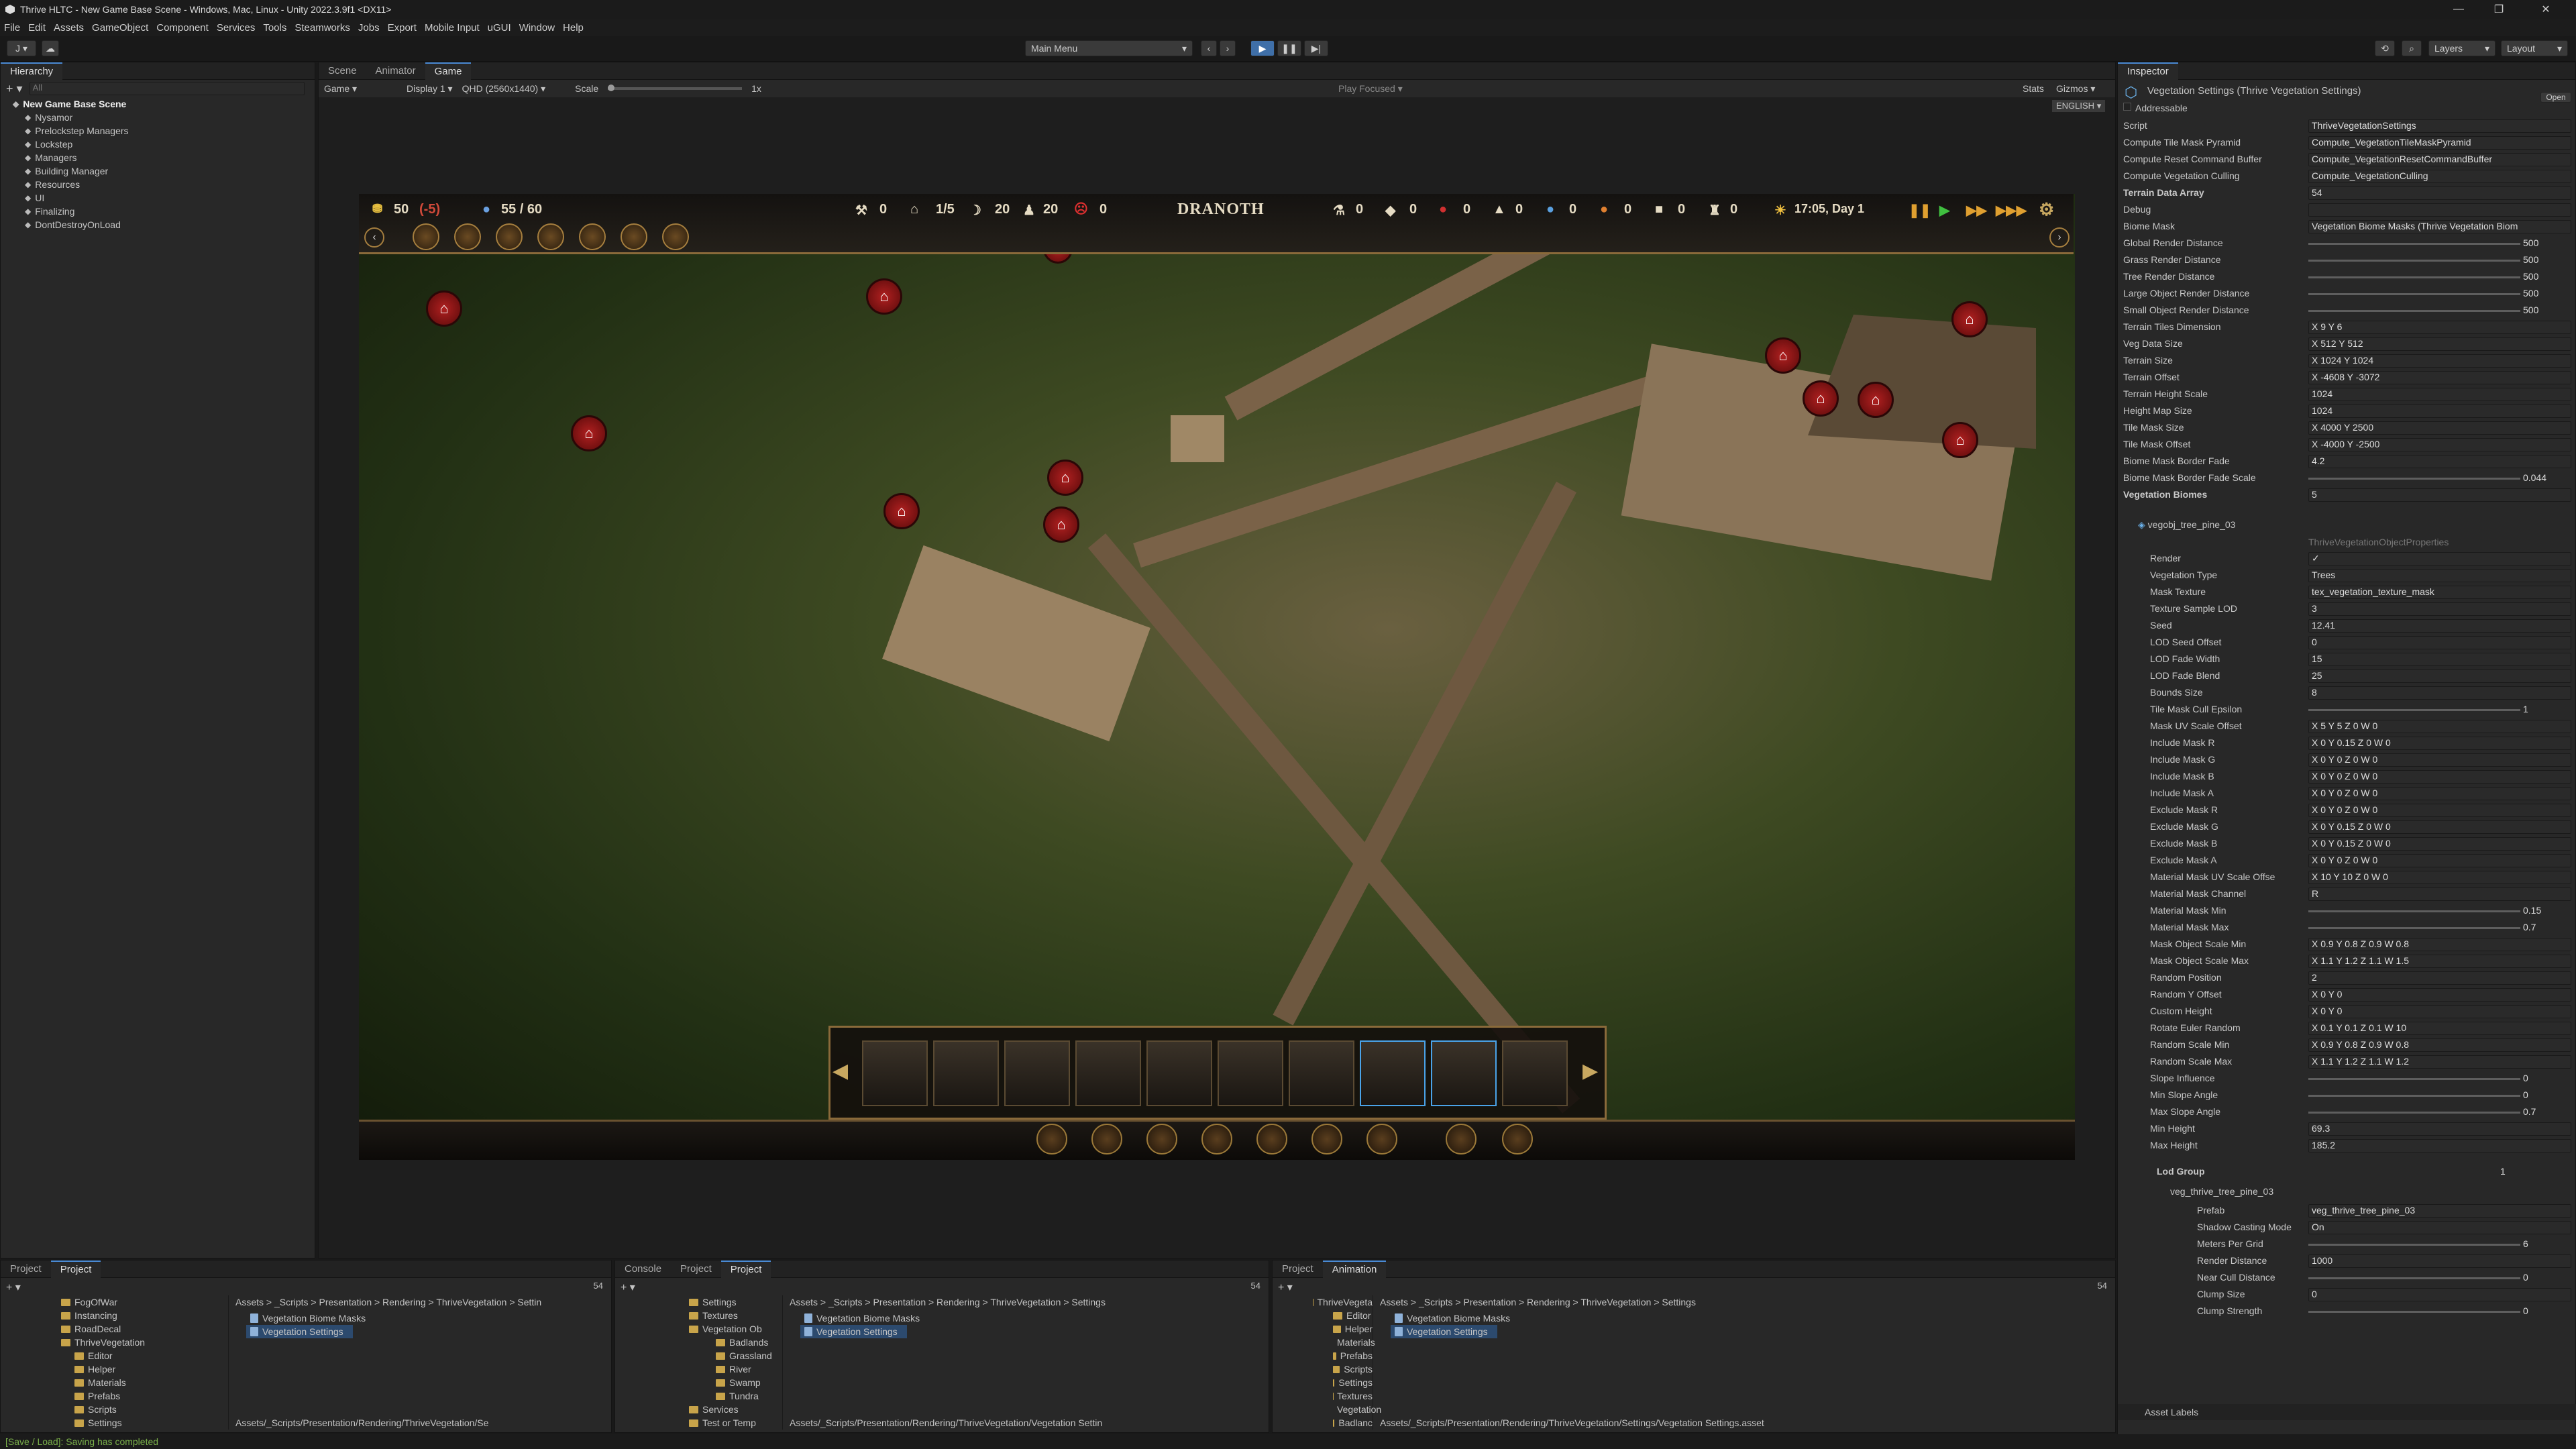 The width and height of the screenshot is (2576, 1449). What do you see at coordinates (2439, 626) in the screenshot?
I see `field-value: 12.41` at bounding box center [2439, 626].